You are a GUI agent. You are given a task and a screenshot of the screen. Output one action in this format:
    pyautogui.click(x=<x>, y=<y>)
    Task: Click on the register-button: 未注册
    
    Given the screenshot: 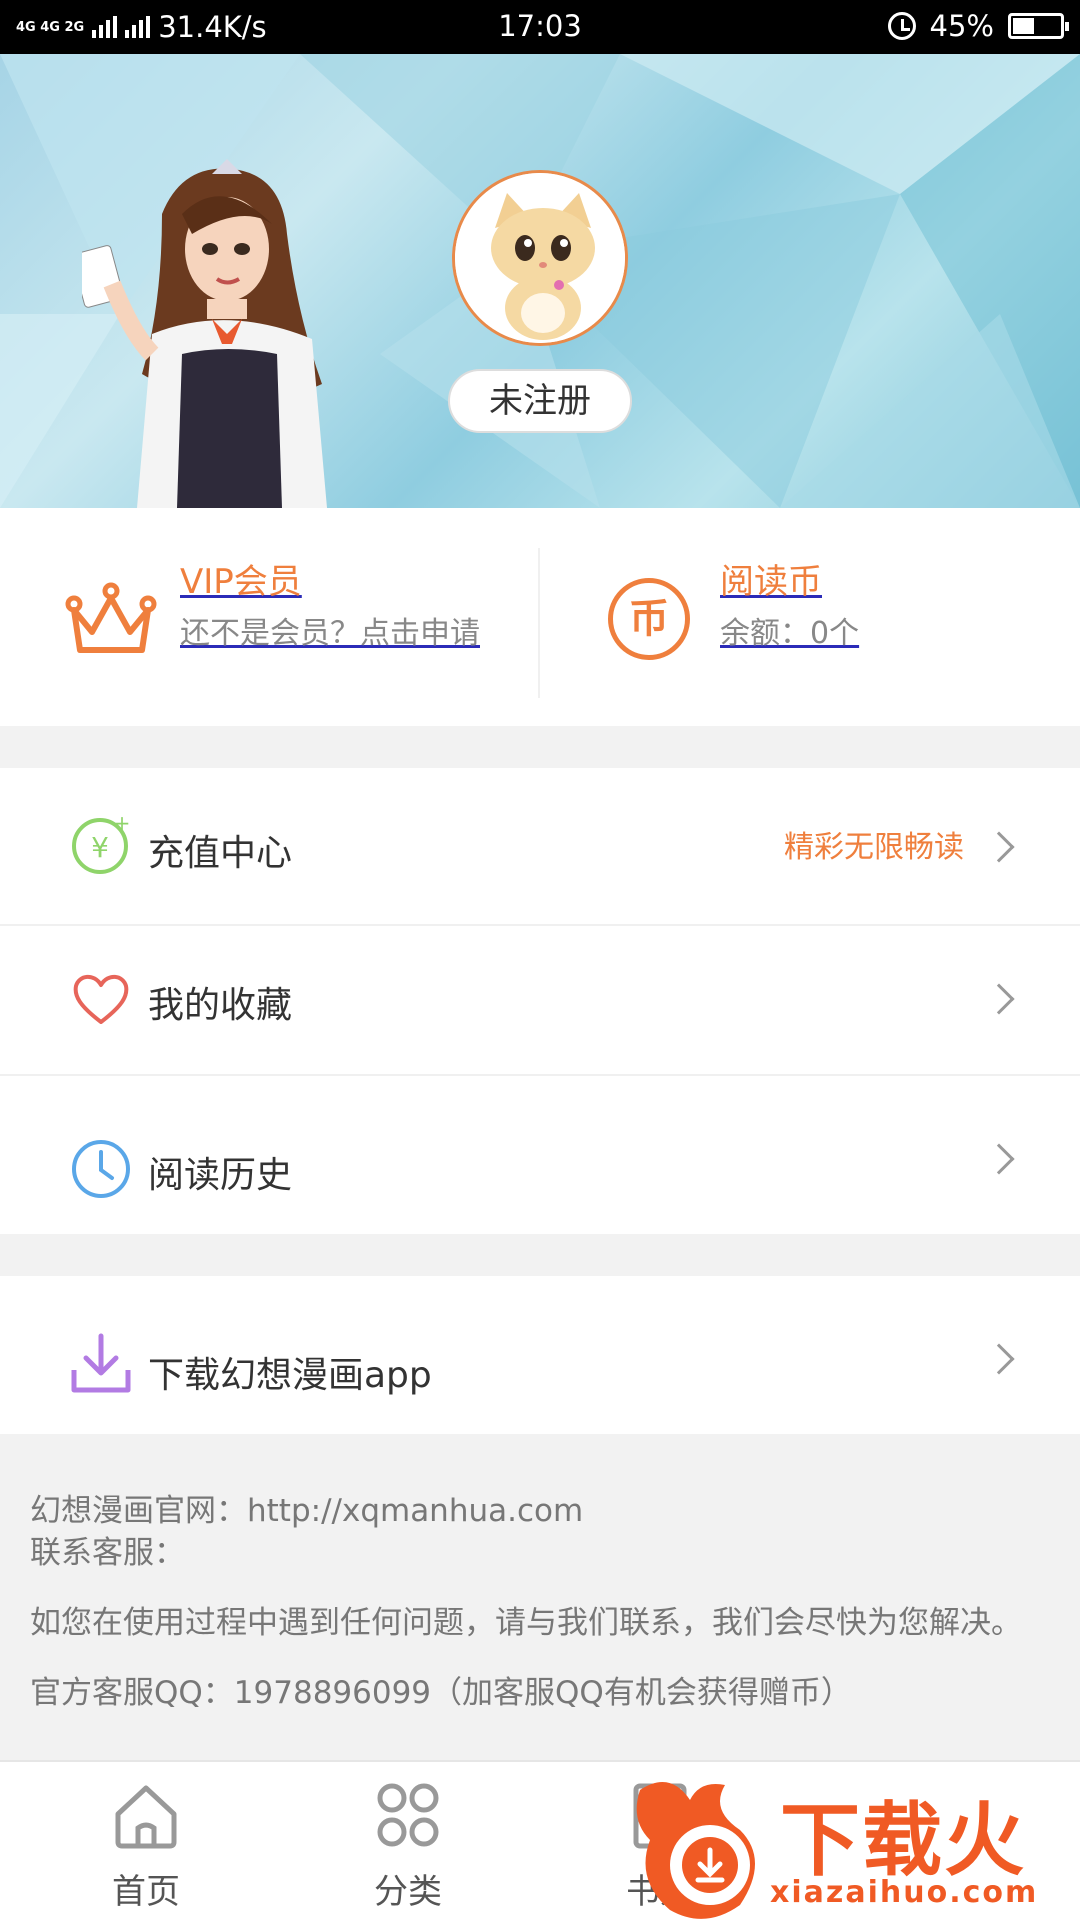 What is the action you would take?
    pyautogui.click(x=540, y=401)
    